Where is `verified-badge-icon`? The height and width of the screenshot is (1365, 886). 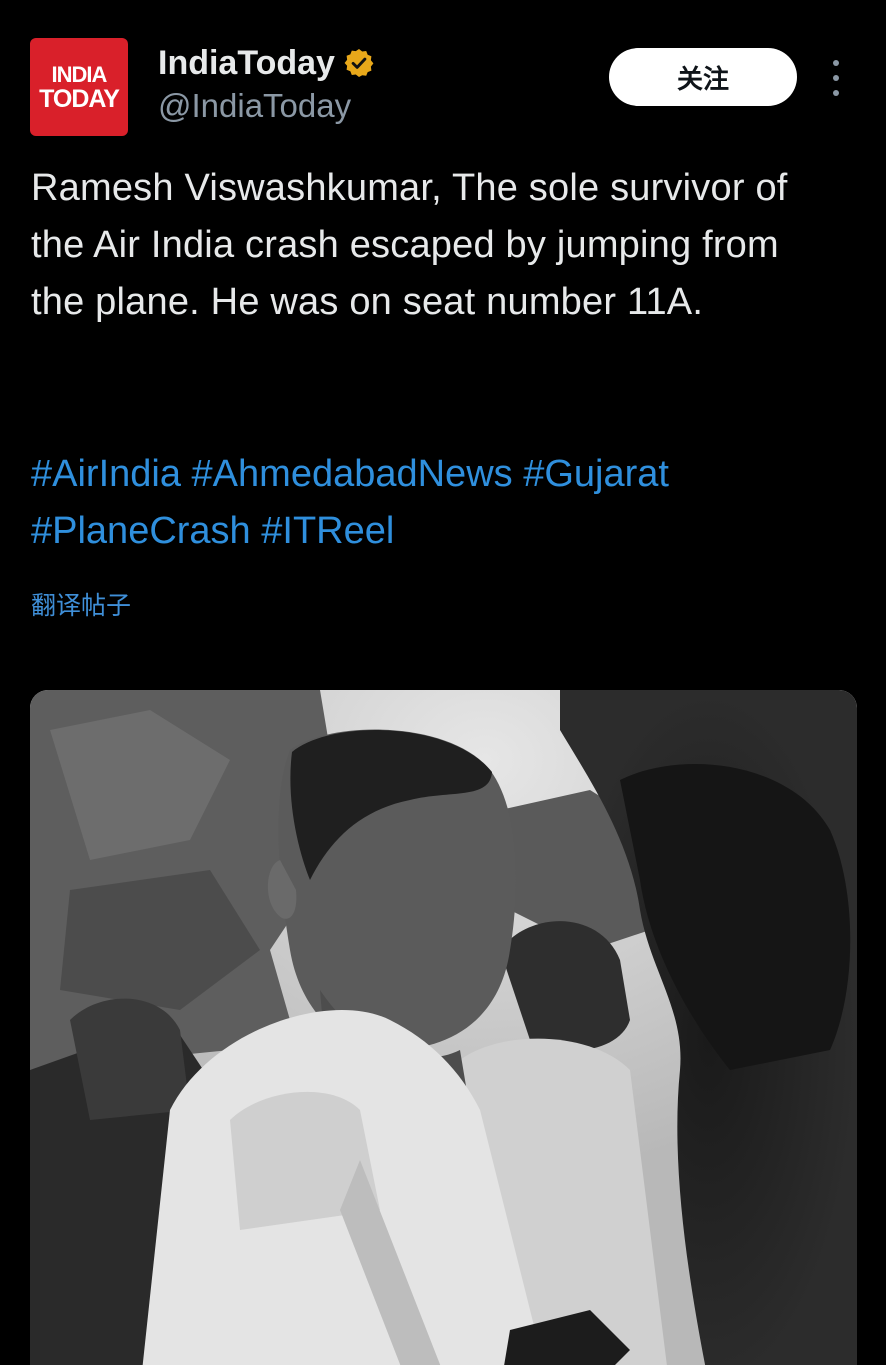
verified-badge-icon is located at coordinates (359, 63).